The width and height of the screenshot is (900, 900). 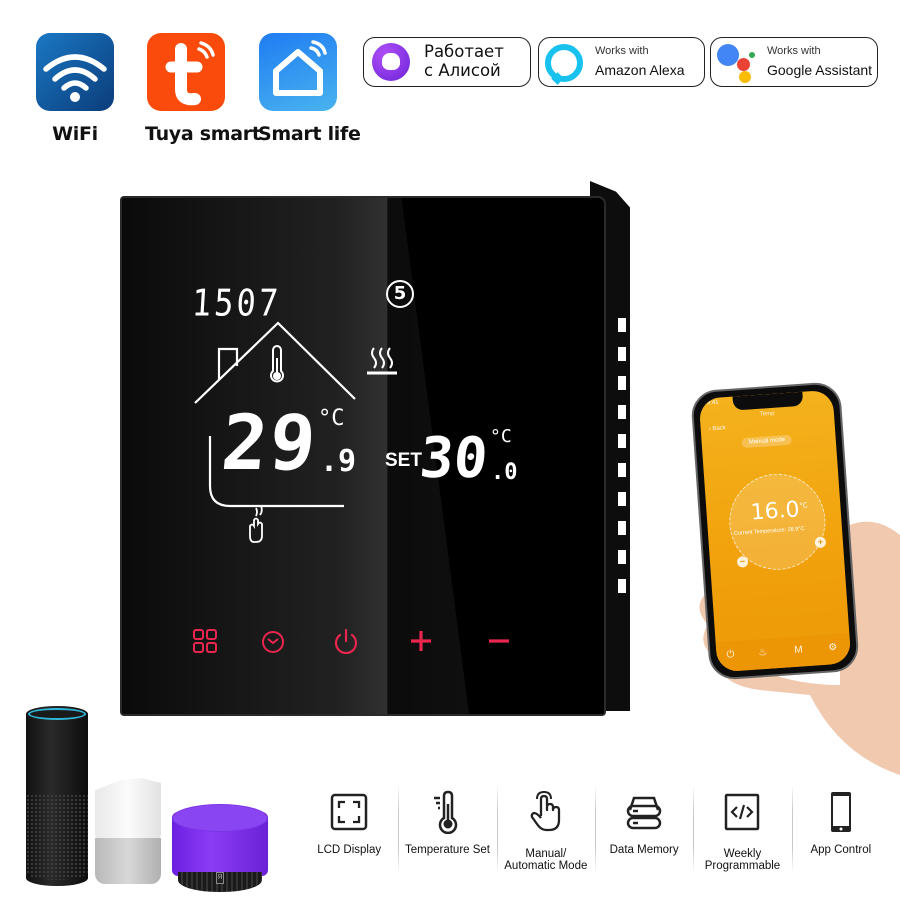 What do you see at coordinates (236, 303) in the screenshot?
I see `clock-display: 1507` at bounding box center [236, 303].